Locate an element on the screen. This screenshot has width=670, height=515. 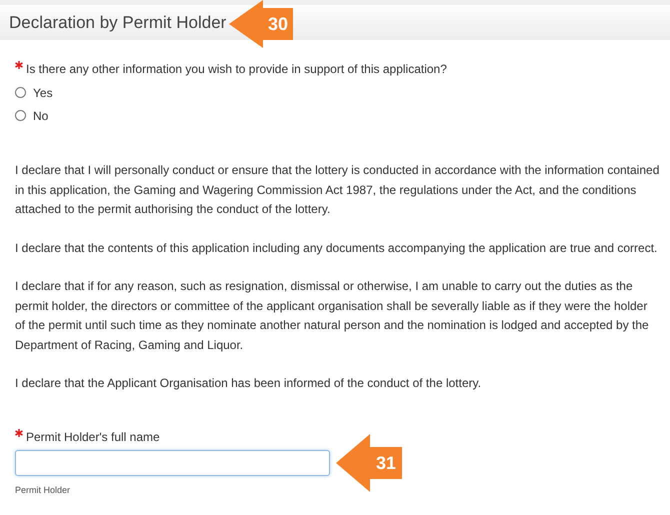
step-number: 31 is located at coordinates (386, 462).